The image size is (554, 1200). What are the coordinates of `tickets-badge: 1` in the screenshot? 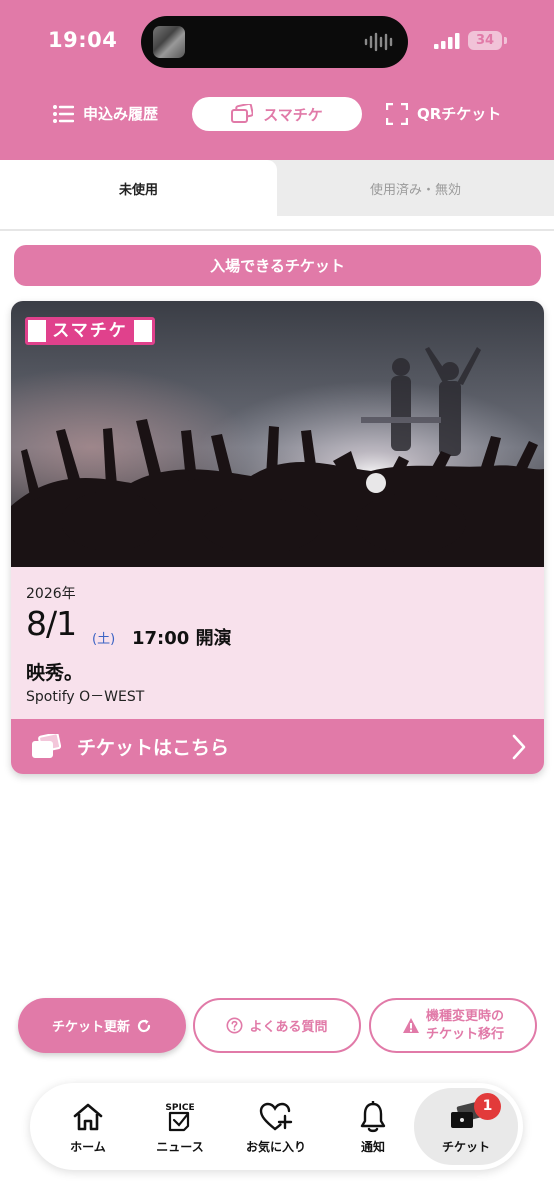 It's located at (487, 1106).